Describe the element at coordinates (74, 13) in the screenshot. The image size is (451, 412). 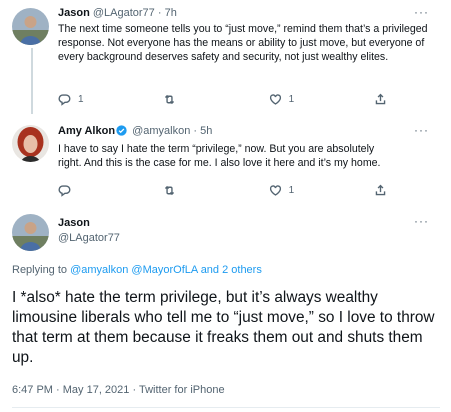
I see `author-name: Jason` at that location.